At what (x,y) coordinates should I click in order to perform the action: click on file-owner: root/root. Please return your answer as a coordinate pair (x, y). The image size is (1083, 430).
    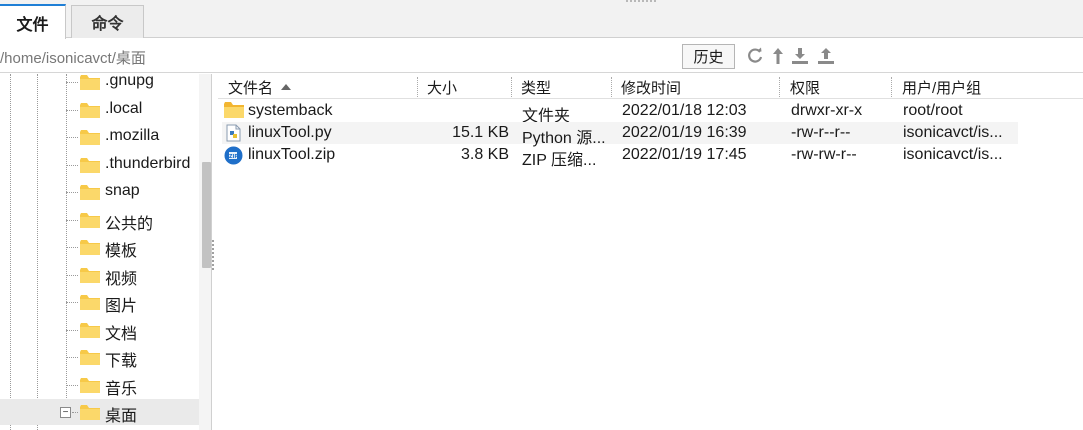
    Looking at the image, I should click on (933, 110).